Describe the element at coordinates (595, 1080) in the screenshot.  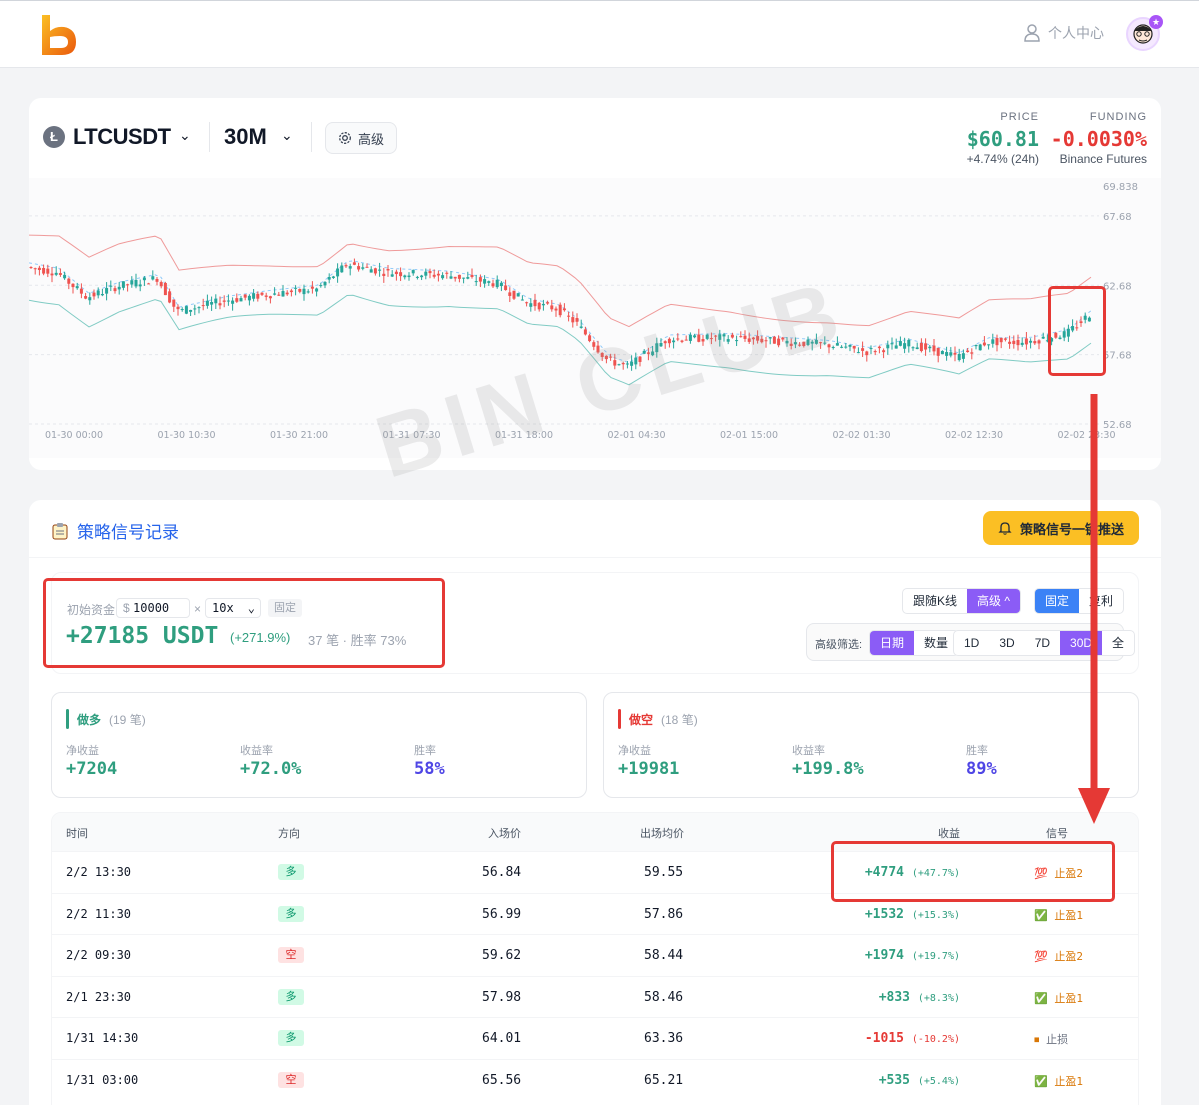
I see `table-row: 1/31 03:00 空 65.56 65.21 +535 (+5.4%) ✅ 止盈1` at that location.